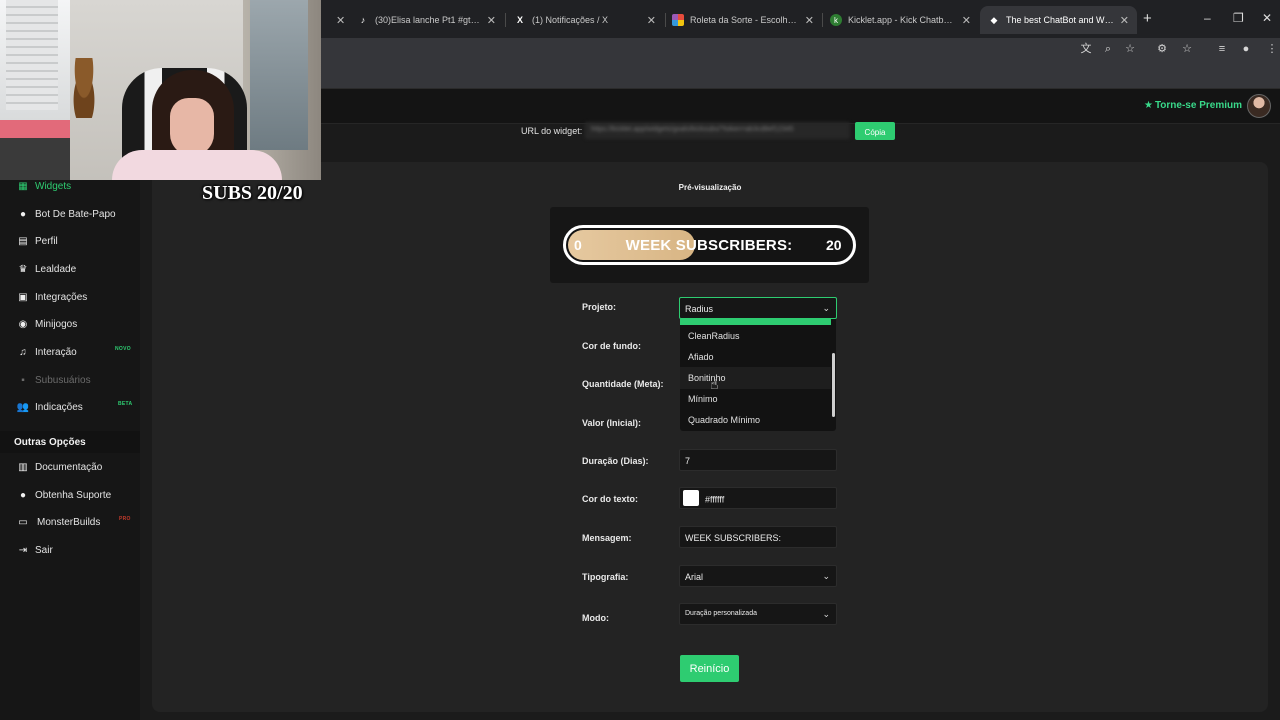  What do you see at coordinates (694, 577) in the screenshot?
I see `tipografia-value: Arial` at bounding box center [694, 577].